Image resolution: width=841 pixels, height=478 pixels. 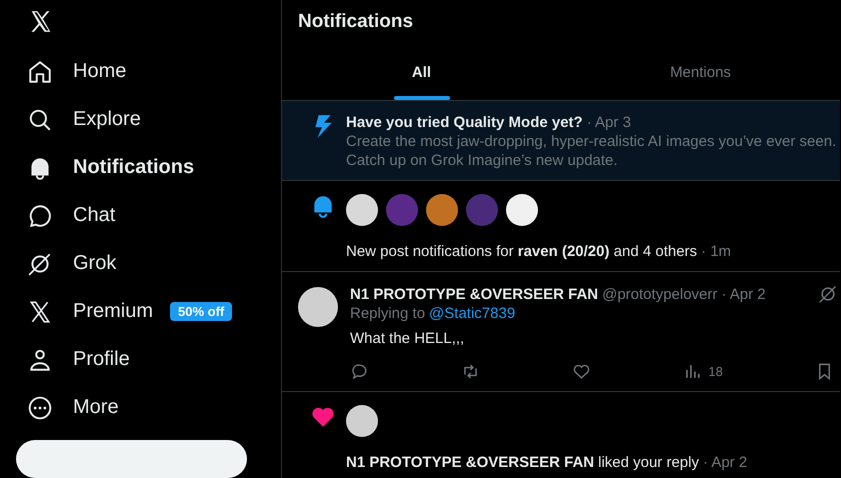 I want to click on nav-item: Premium 50% off, so click(x=154, y=312).